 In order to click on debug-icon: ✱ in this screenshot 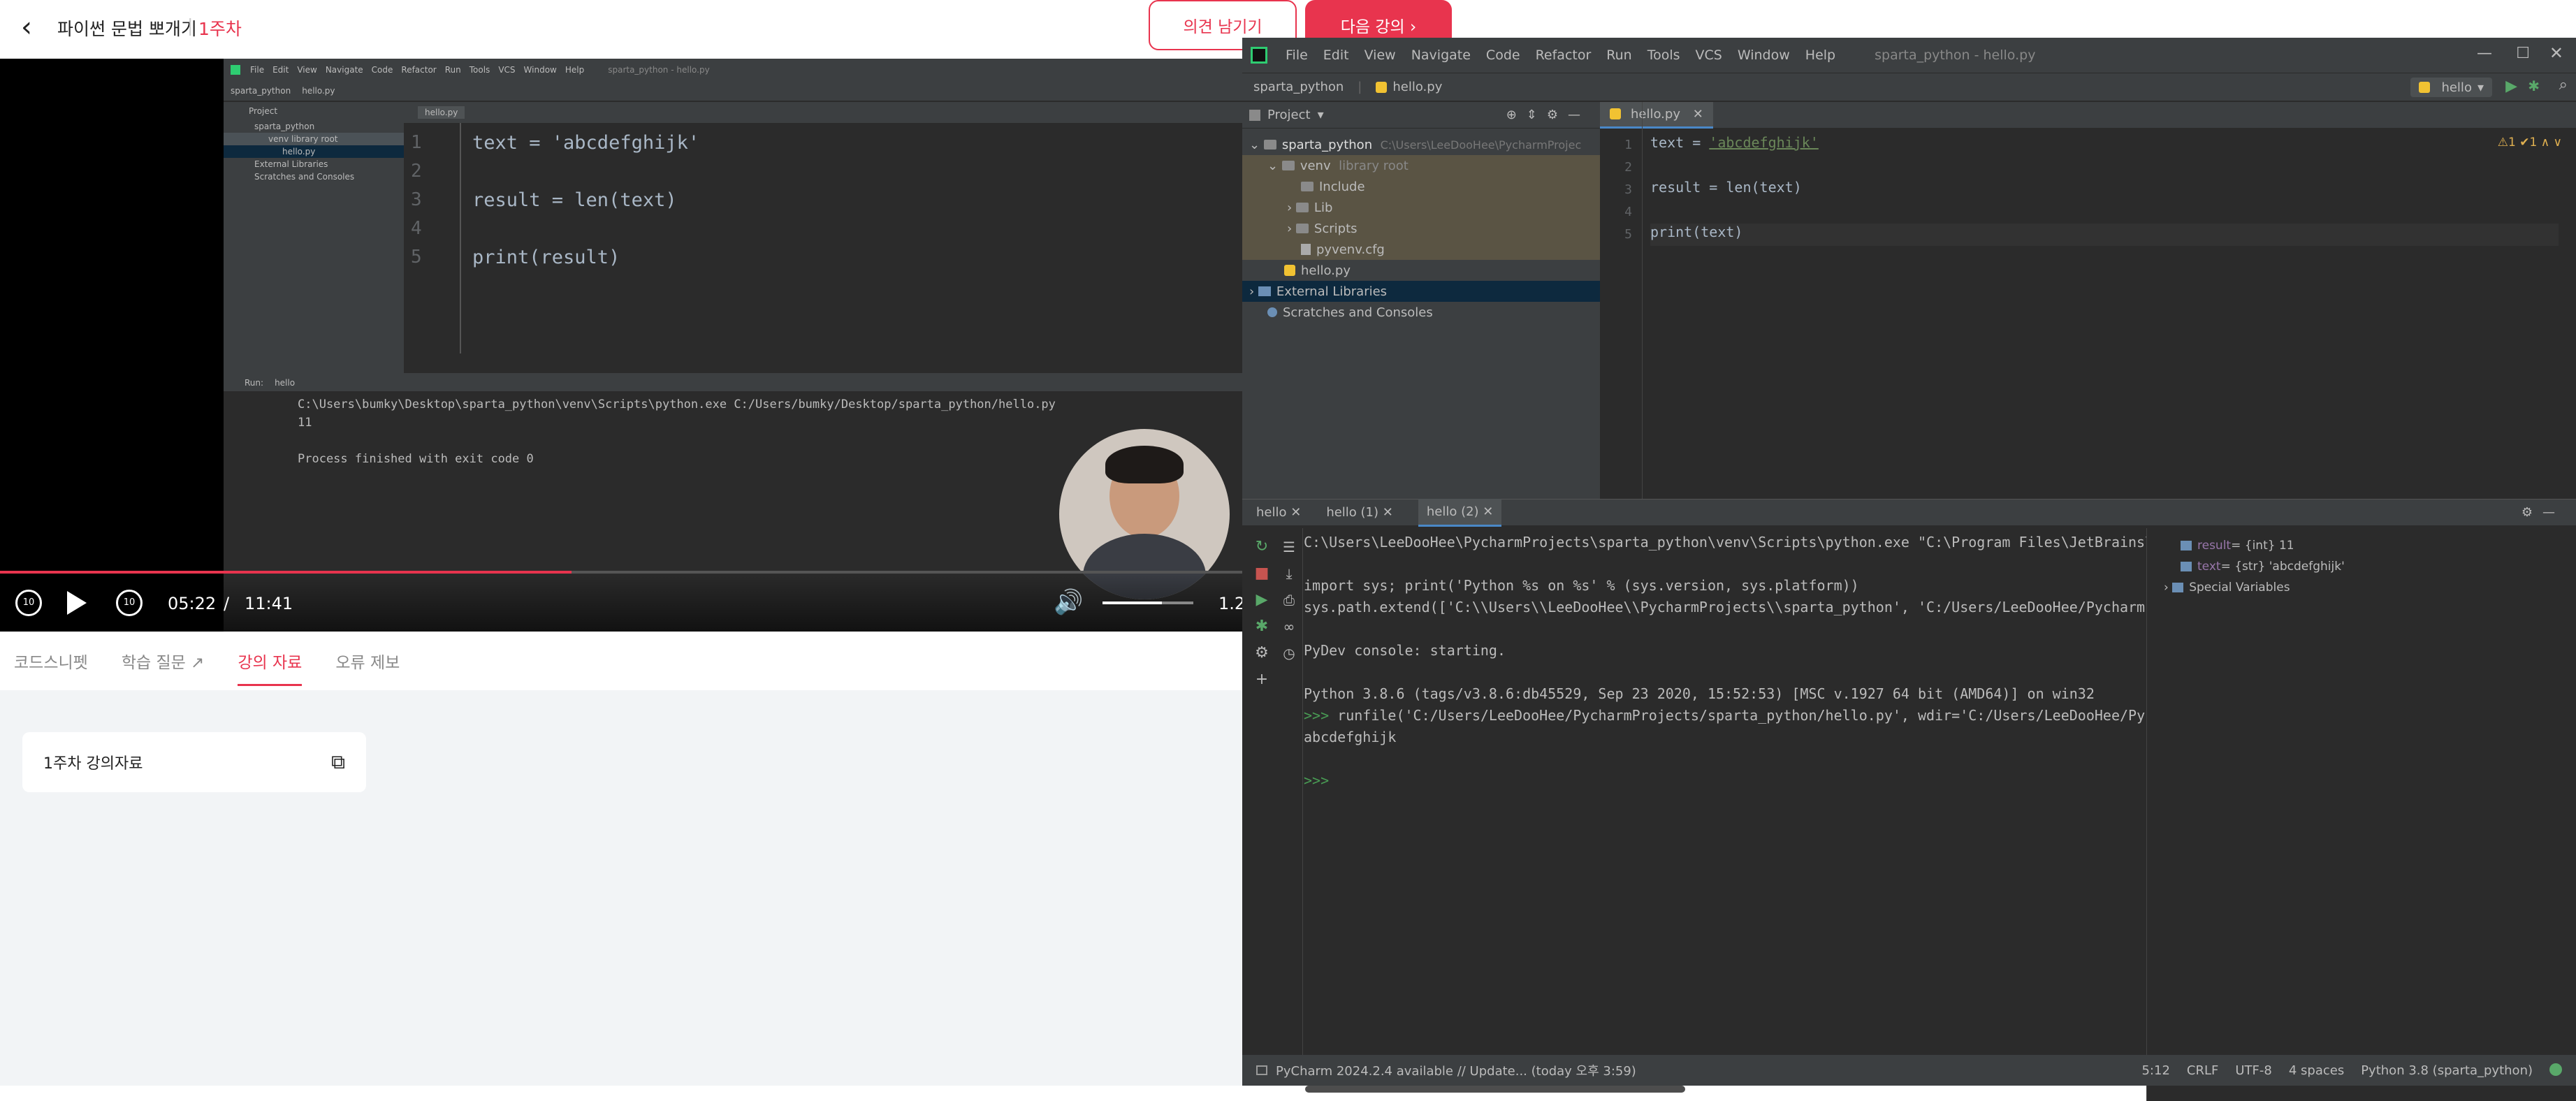, I will do `click(2534, 86)`.